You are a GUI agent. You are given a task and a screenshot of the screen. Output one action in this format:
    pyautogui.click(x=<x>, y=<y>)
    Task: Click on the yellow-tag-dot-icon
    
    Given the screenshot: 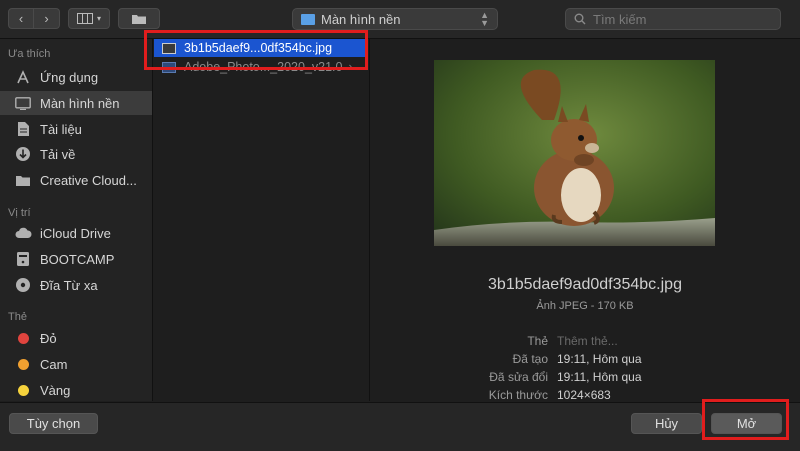 What is the action you would take?
    pyautogui.click(x=23, y=390)
    